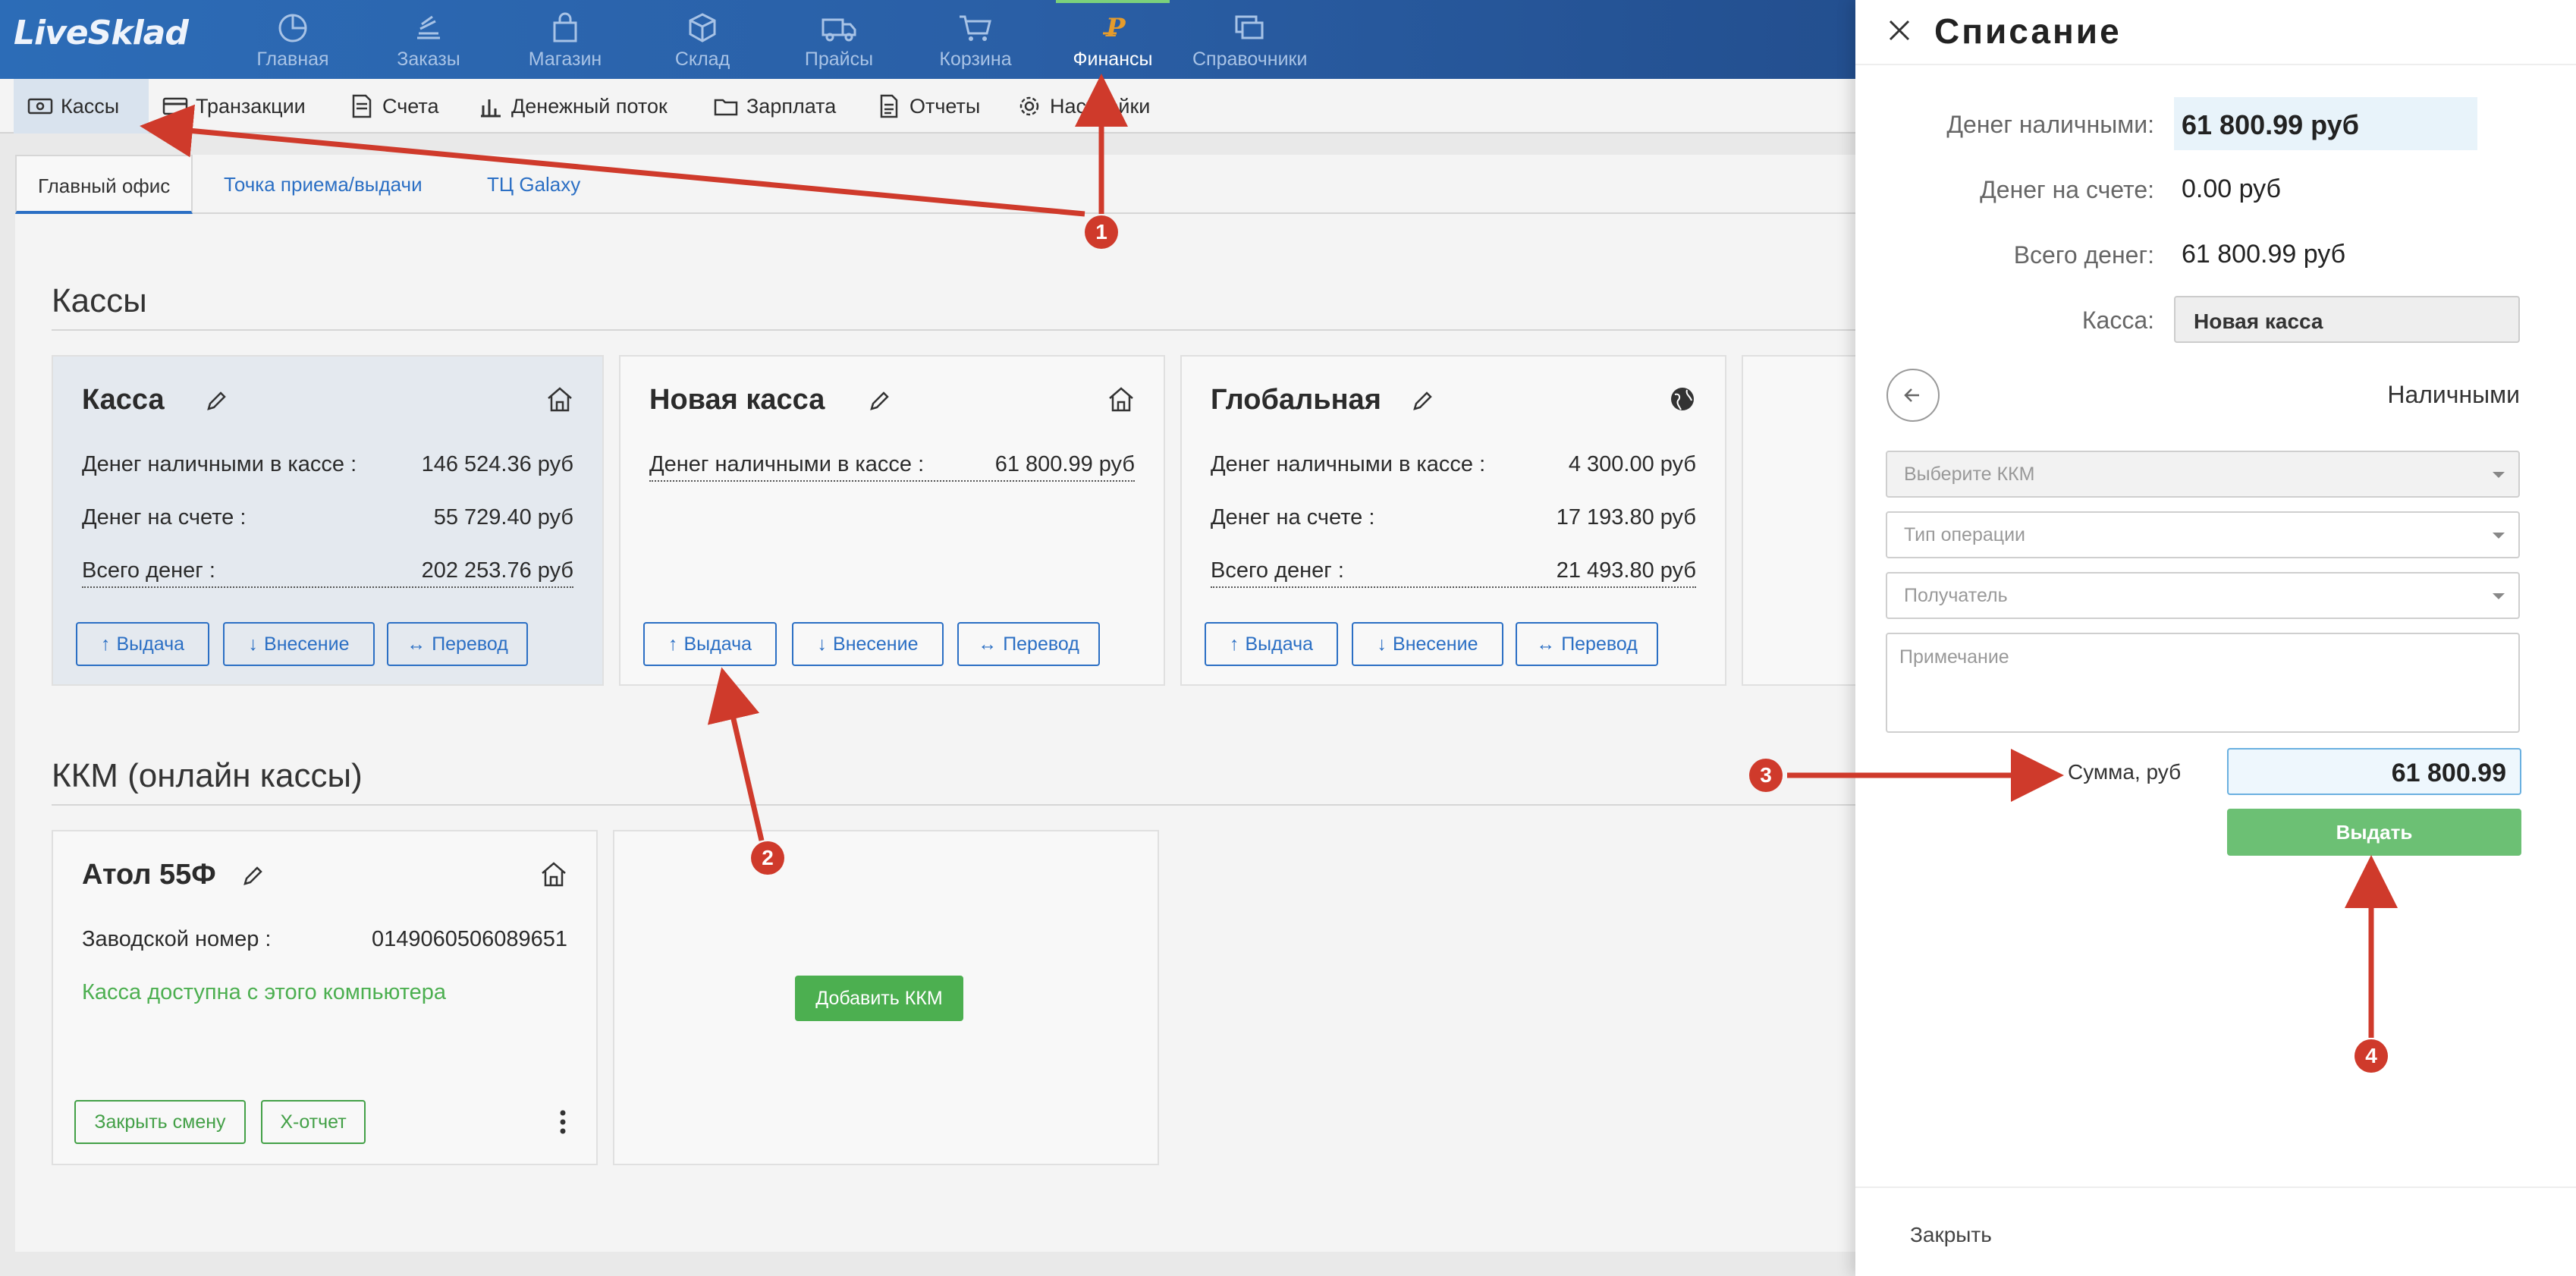 This screenshot has width=2576, height=1276. What do you see at coordinates (928, 106) in the screenshot?
I see `subnav-item-reports: Отчеты` at bounding box center [928, 106].